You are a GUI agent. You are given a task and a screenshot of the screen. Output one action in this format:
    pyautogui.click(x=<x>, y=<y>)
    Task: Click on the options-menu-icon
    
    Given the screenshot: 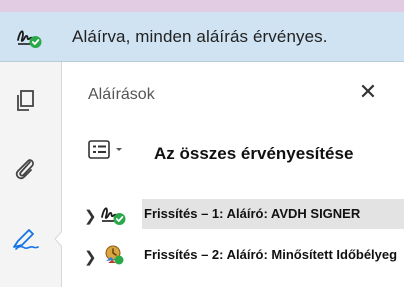 What is the action you would take?
    pyautogui.click(x=109, y=152)
    